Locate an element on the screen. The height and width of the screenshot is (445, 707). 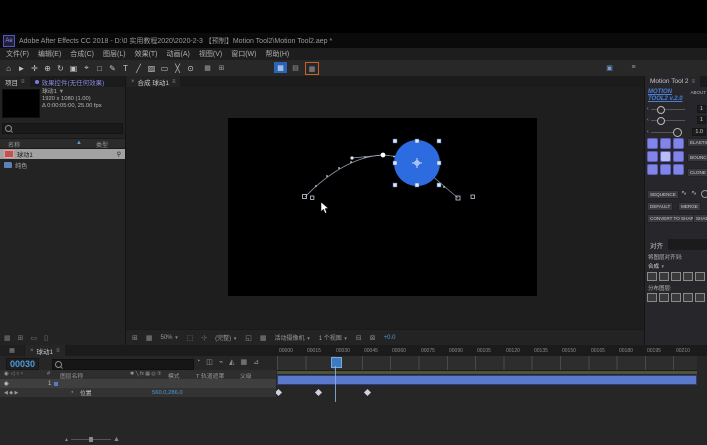
zoom-track is located at coordinates (90, 439).